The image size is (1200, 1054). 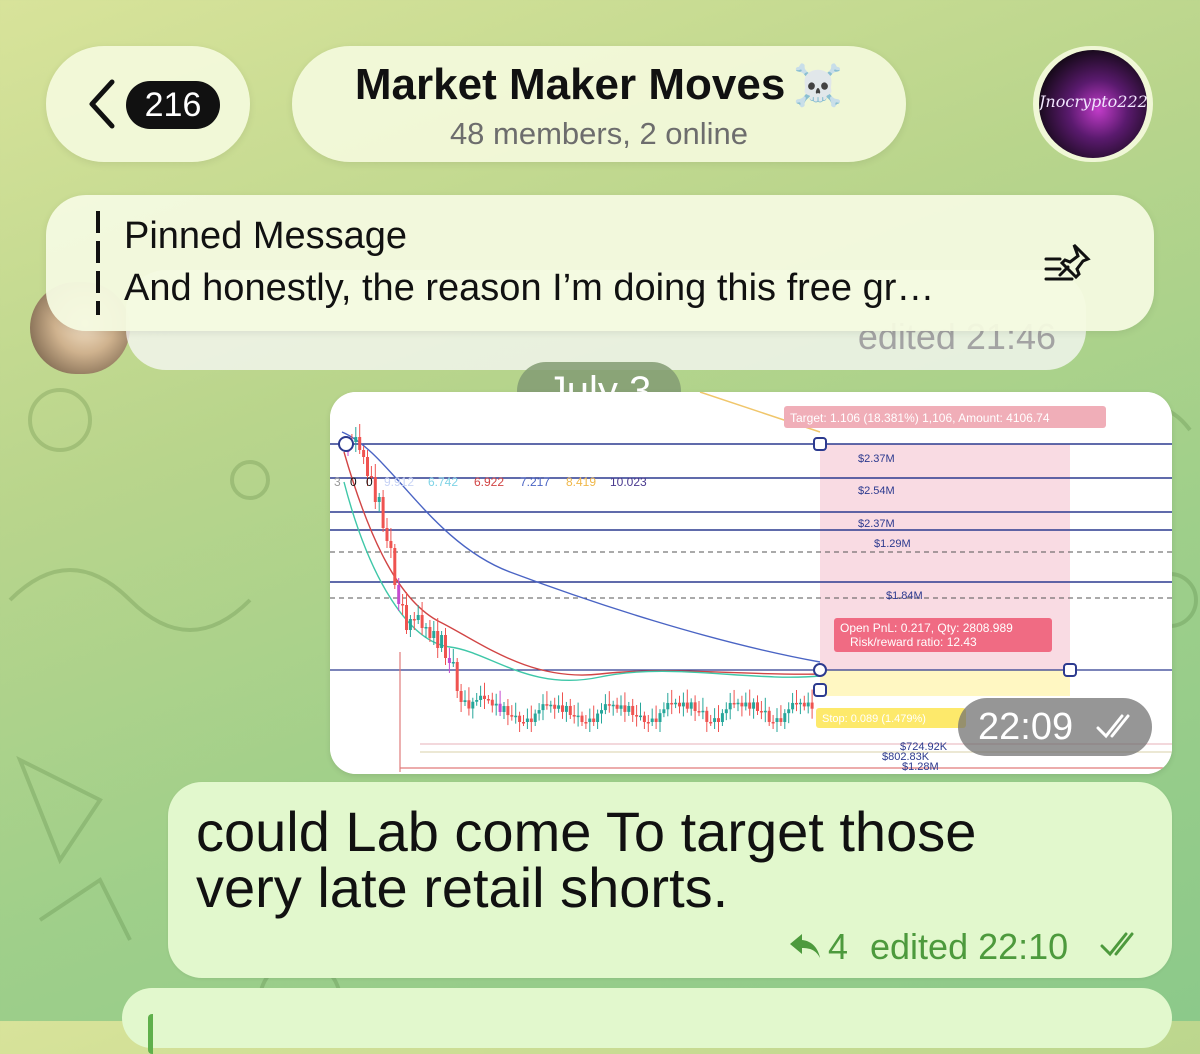 I want to click on avatar-label: Jnocrypto222, so click(x=1093, y=101).